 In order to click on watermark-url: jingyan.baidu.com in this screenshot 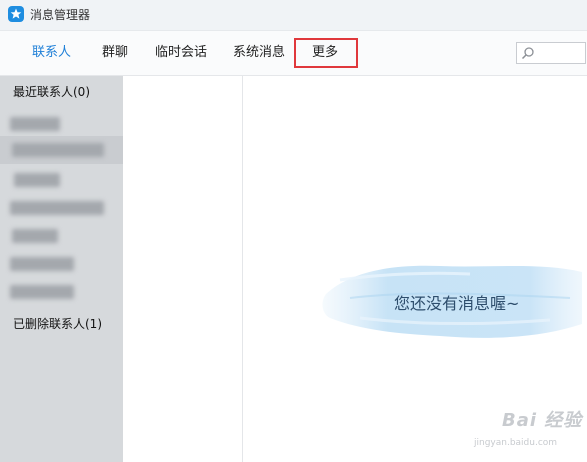, I will do `click(516, 443)`.